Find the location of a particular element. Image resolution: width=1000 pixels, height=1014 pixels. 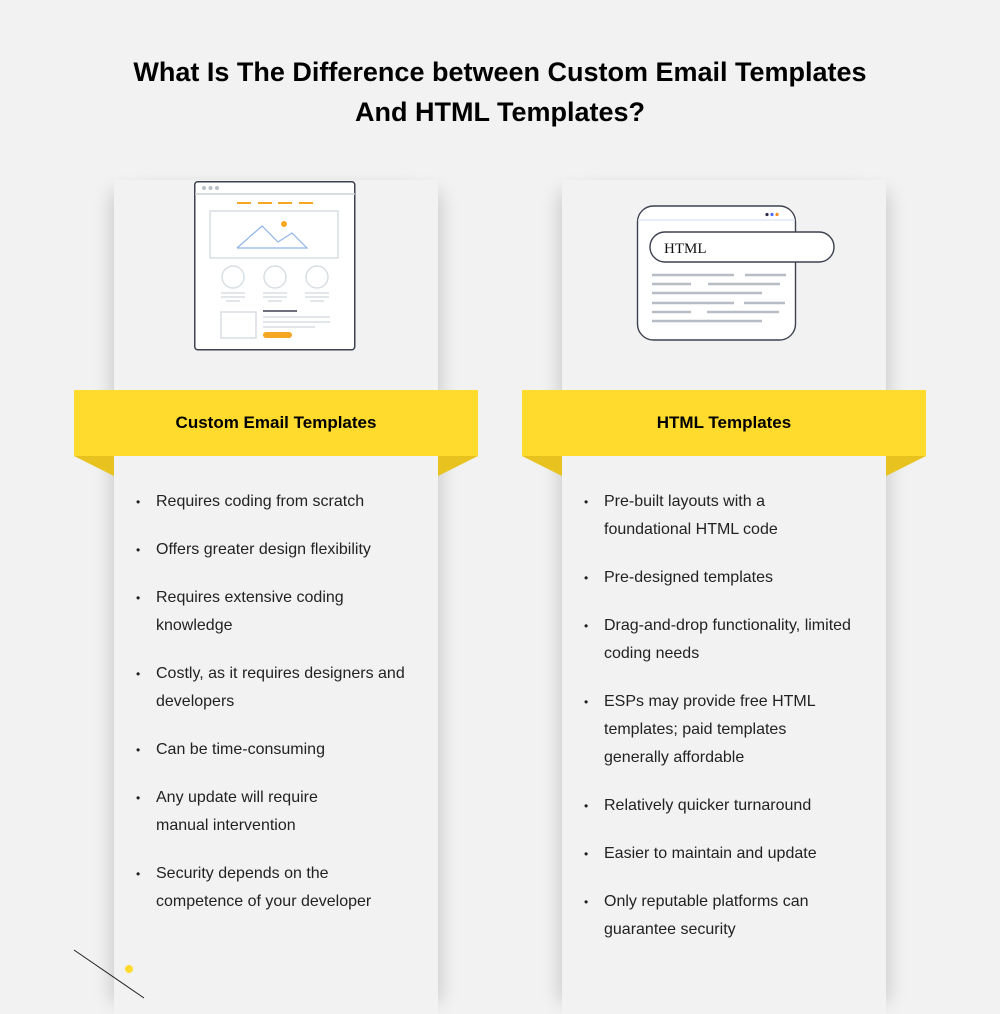

list-item: • Relatively quicker turnaround is located at coordinates (729, 806).